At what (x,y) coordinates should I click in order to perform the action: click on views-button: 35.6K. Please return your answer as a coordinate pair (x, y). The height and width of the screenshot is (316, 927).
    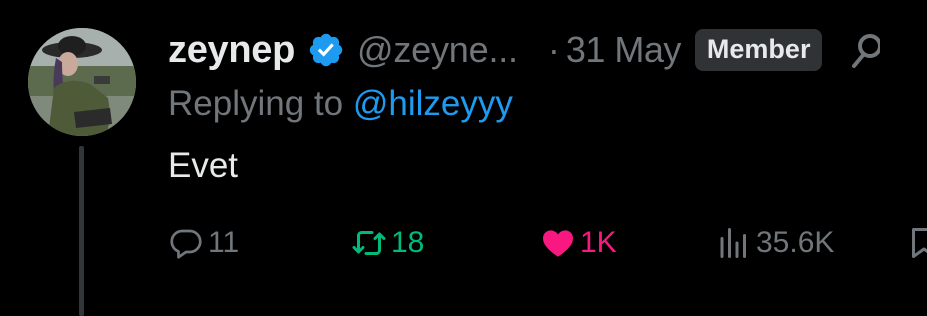
    Looking at the image, I should click on (775, 243).